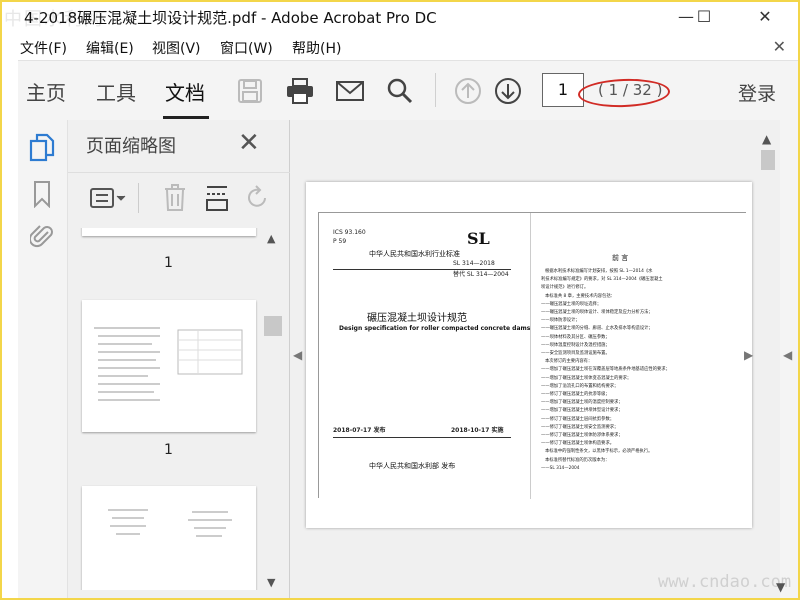 Image resolution: width=800 pixels, height=600 pixels. What do you see at coordinates (560, 468) in the screenshot?
I see `foreword-line: ——SL 314—2004` at bounding box center [560, 468].